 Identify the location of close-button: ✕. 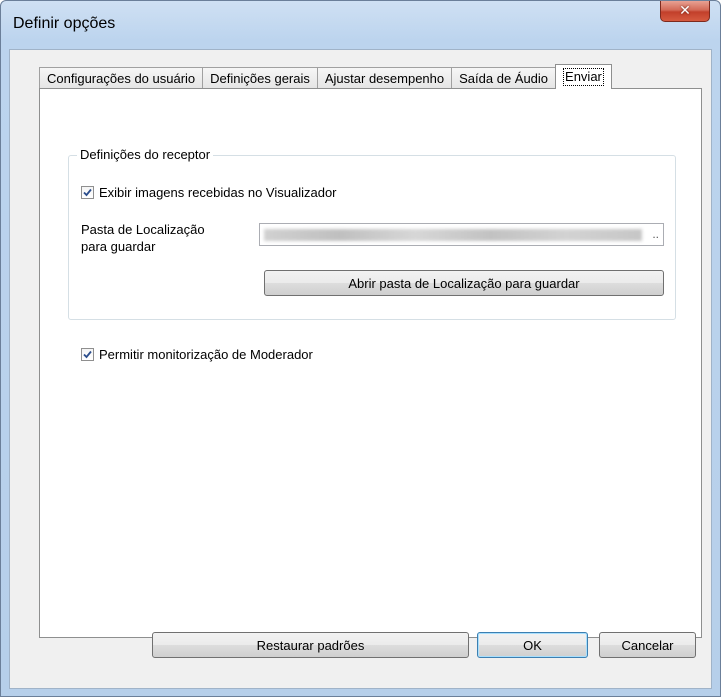
(685, 11).